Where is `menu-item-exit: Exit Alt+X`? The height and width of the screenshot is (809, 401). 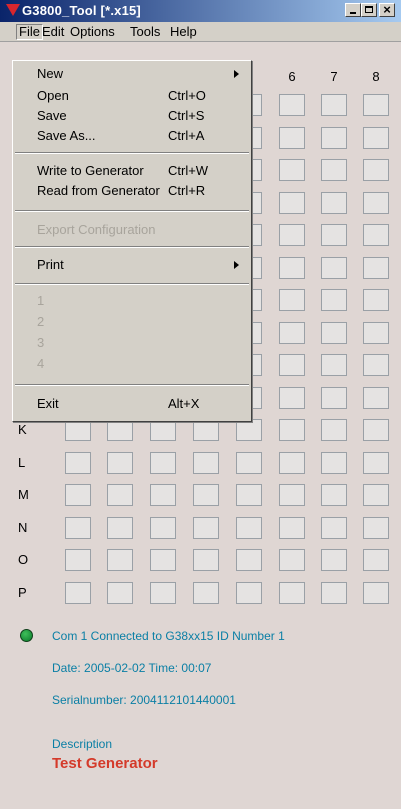 menu-item-exit: Exit Alt+X is located at coordinates (132, 404).